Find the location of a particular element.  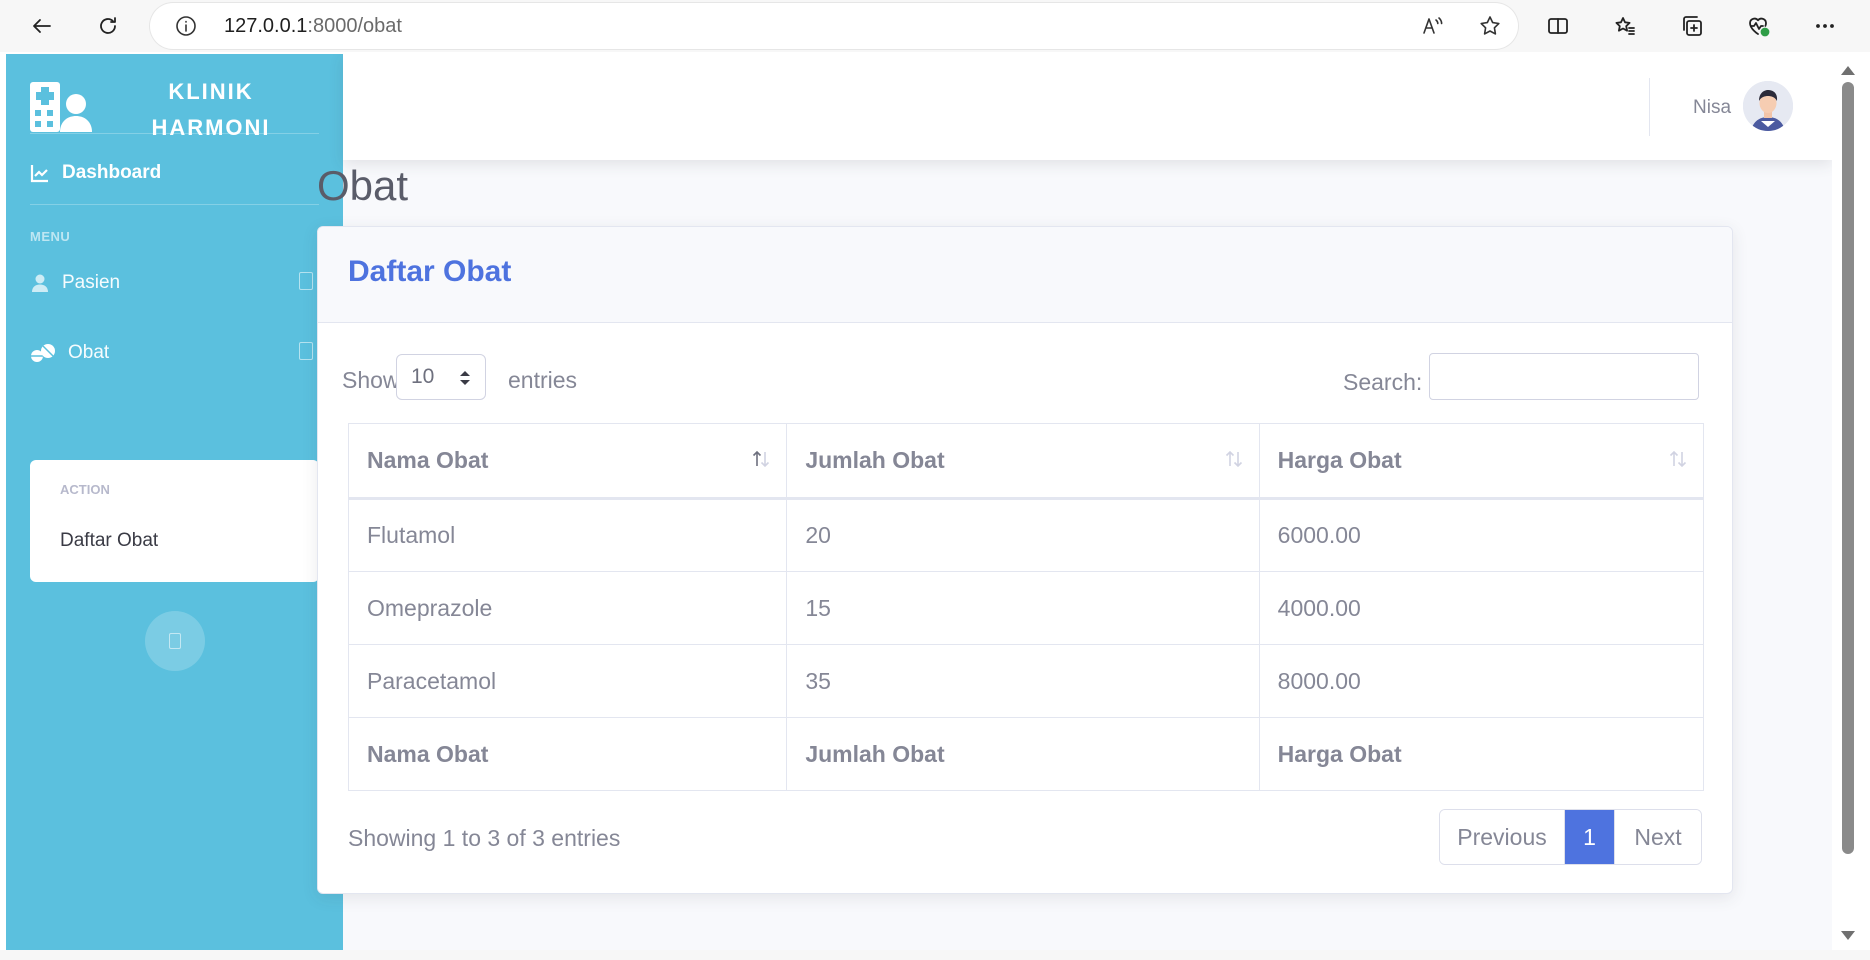

sort-ascending-icon is located at coordinates (761, 459).